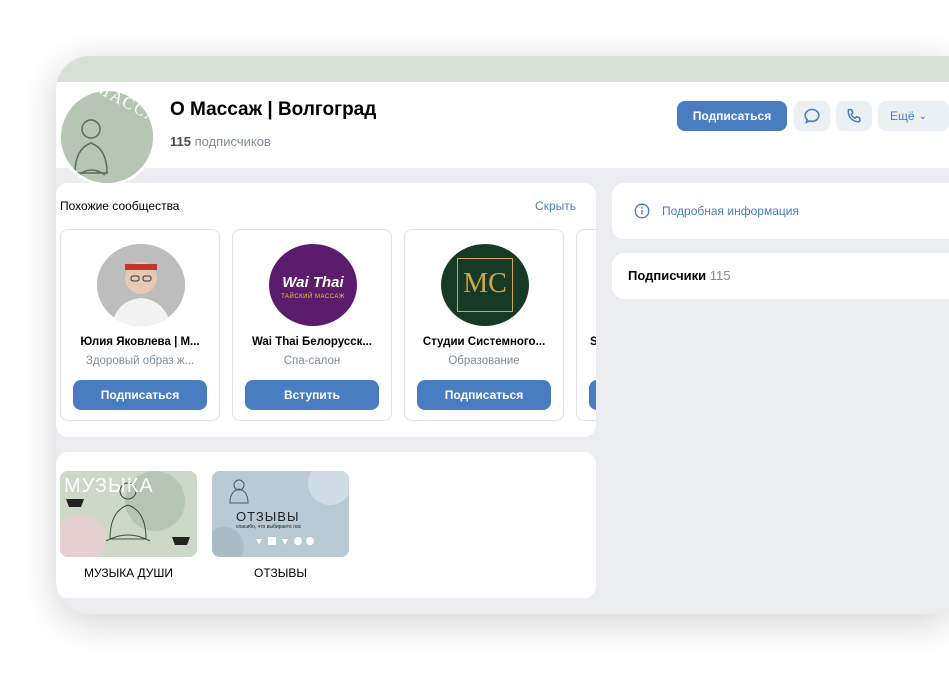 Image resolution: width=949 pixels, height=673 pixels. What do you see at coordinates (313, 282) in the screenshot?
I see `logo-main: Wai Thai` at bounding box center [313, 282].